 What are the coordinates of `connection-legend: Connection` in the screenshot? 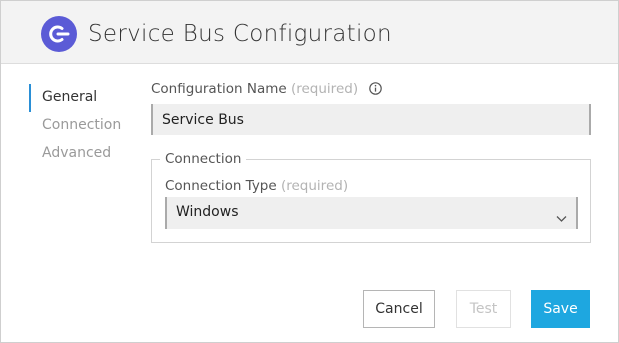 It's located at (203, 159).